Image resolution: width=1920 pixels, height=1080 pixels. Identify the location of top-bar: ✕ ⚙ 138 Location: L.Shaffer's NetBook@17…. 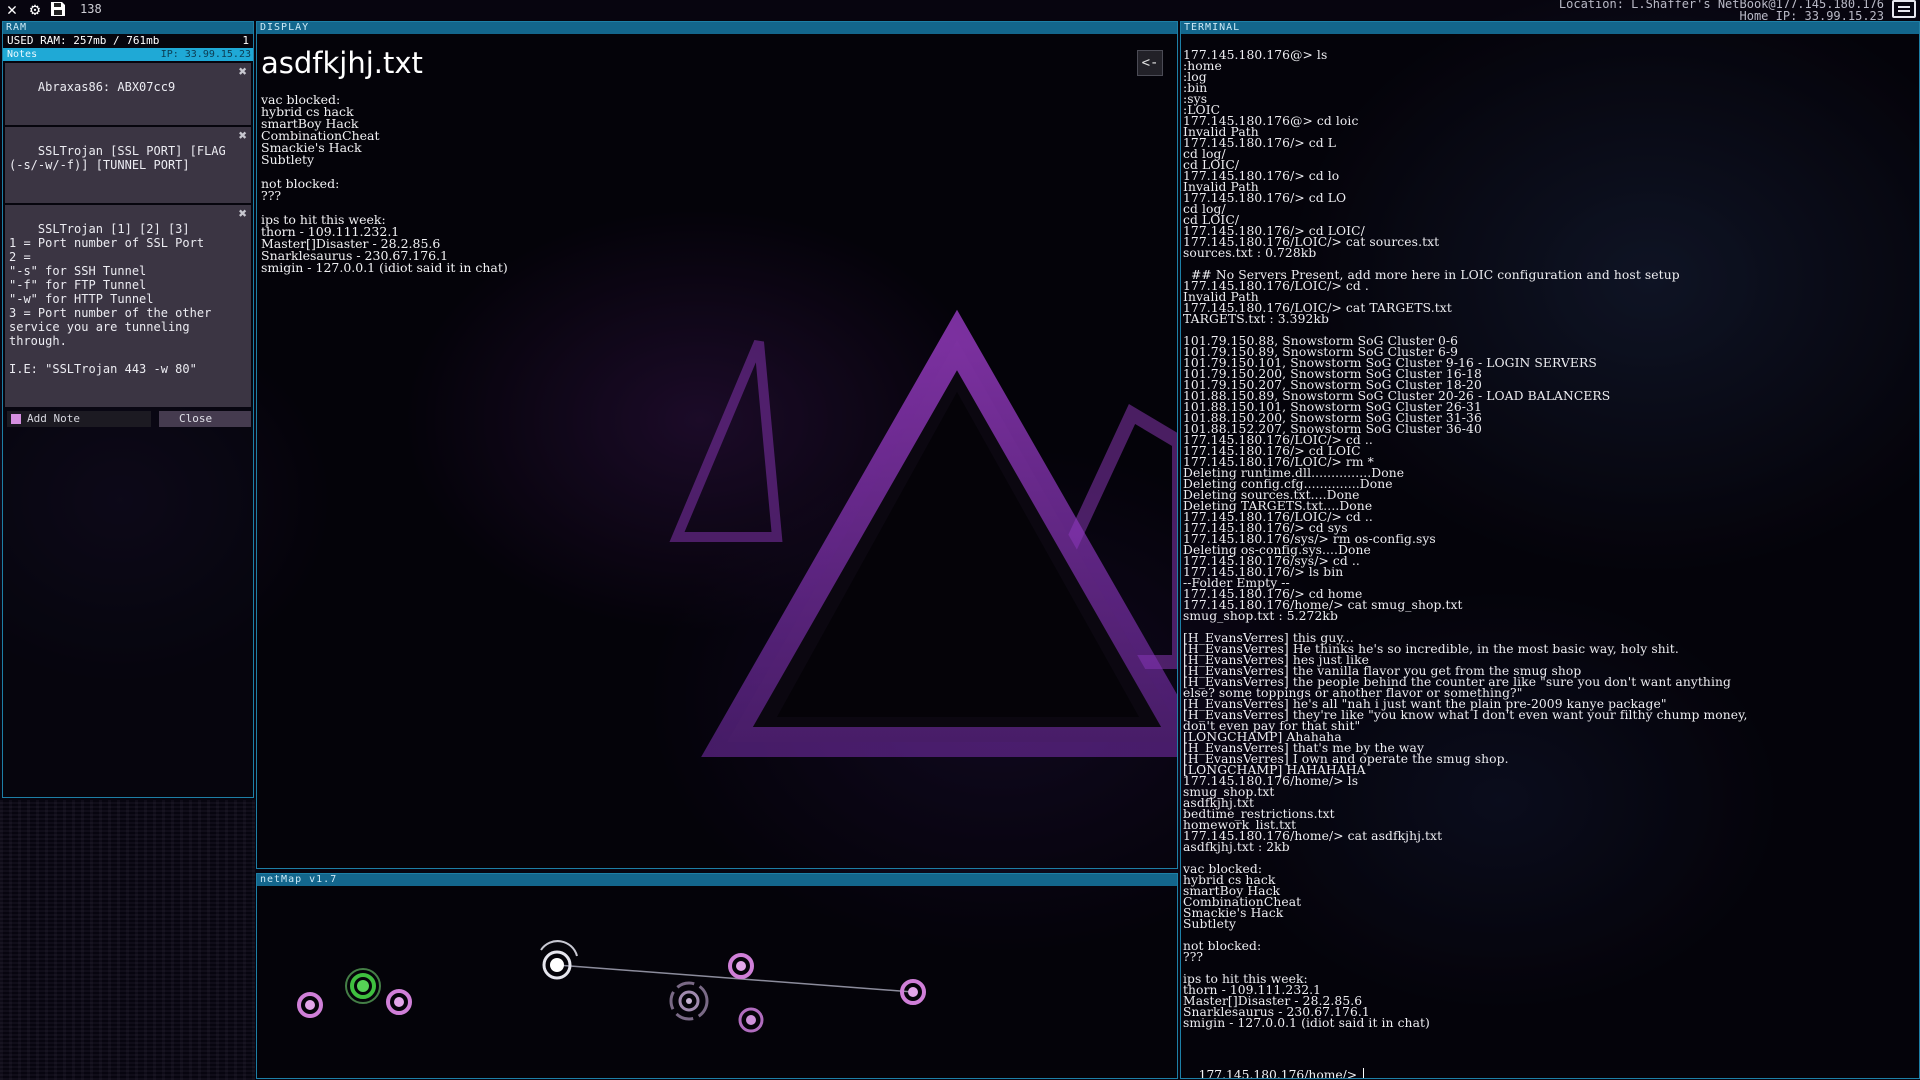
(960, 11).